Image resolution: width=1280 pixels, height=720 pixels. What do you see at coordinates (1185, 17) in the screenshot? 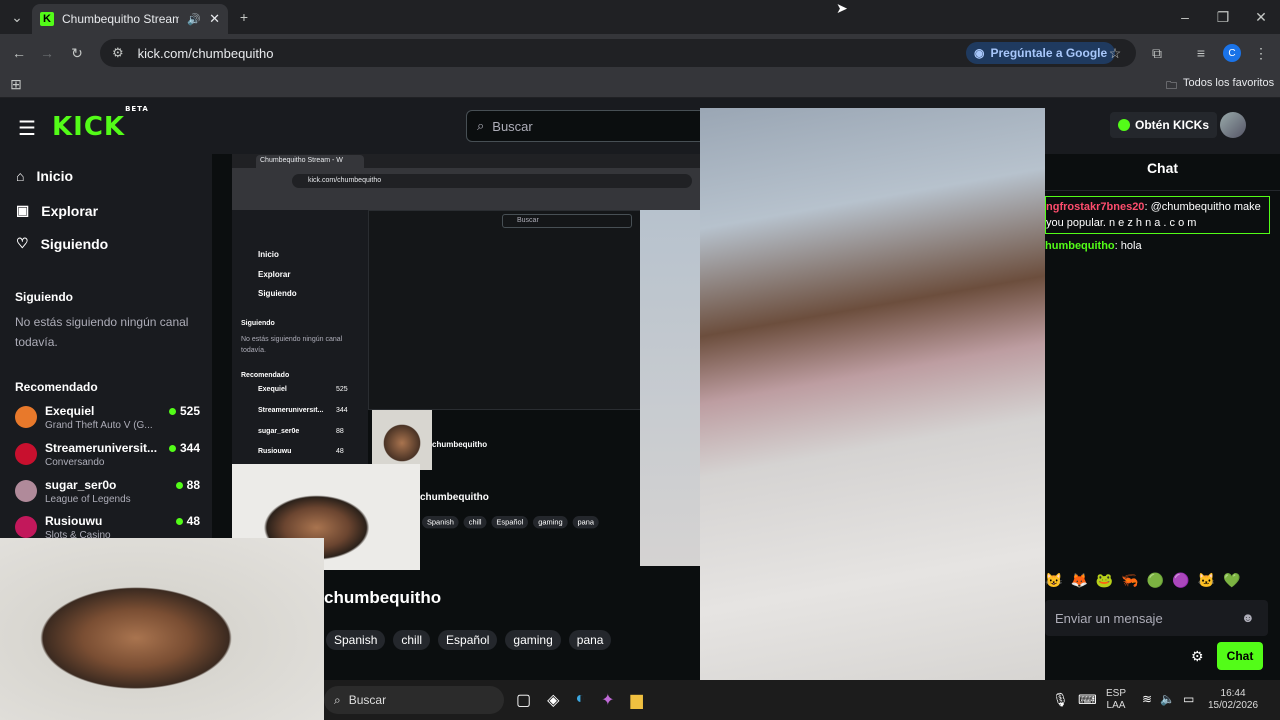
I see `minimize-icon: –` at bounding box center [1185, 17].